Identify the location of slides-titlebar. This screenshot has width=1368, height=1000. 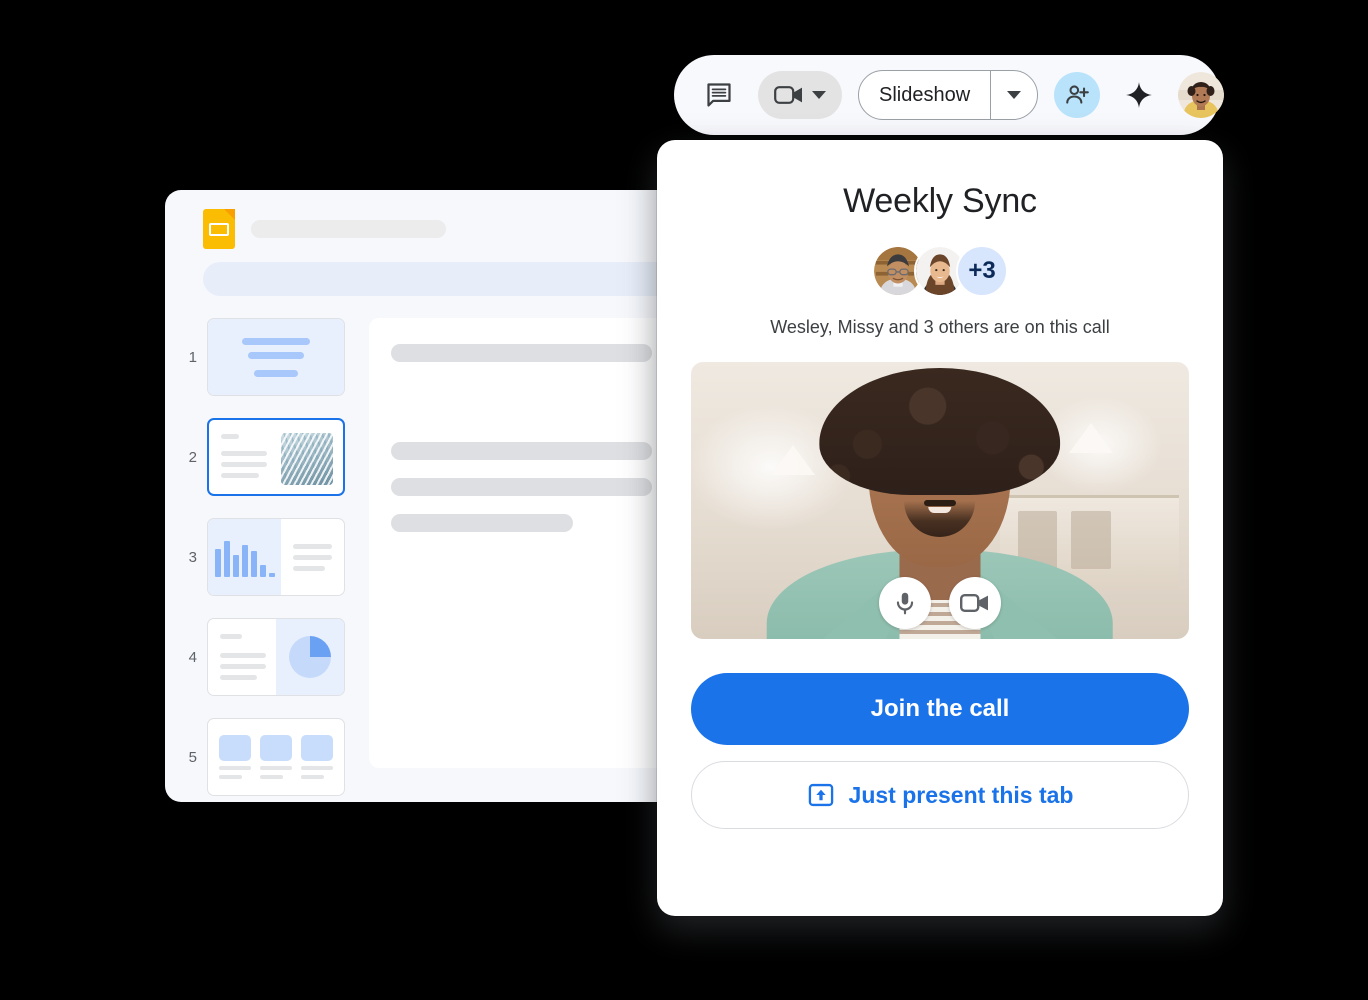
(420, 229).